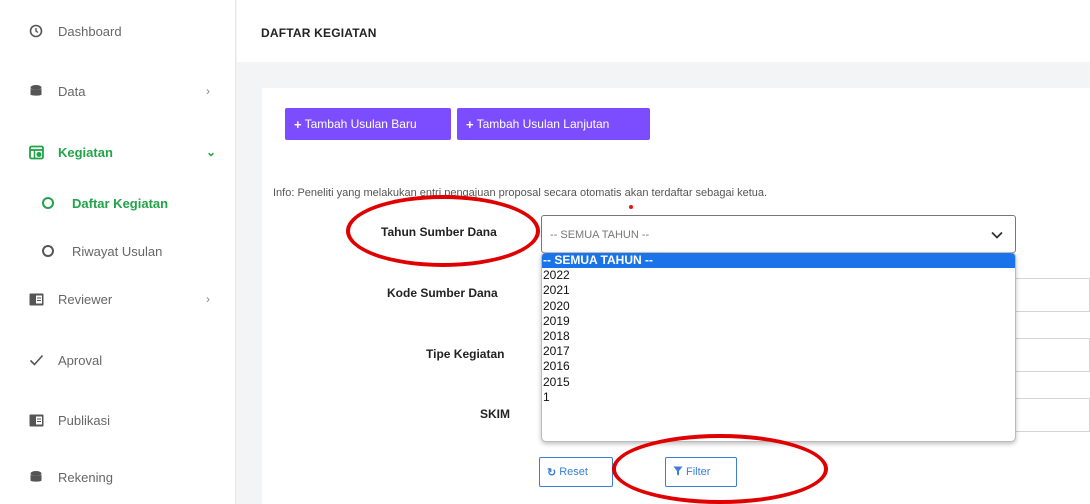  I want to click on sidebar-subitem-label: Daftar Kegiatan, so click(120, 203).